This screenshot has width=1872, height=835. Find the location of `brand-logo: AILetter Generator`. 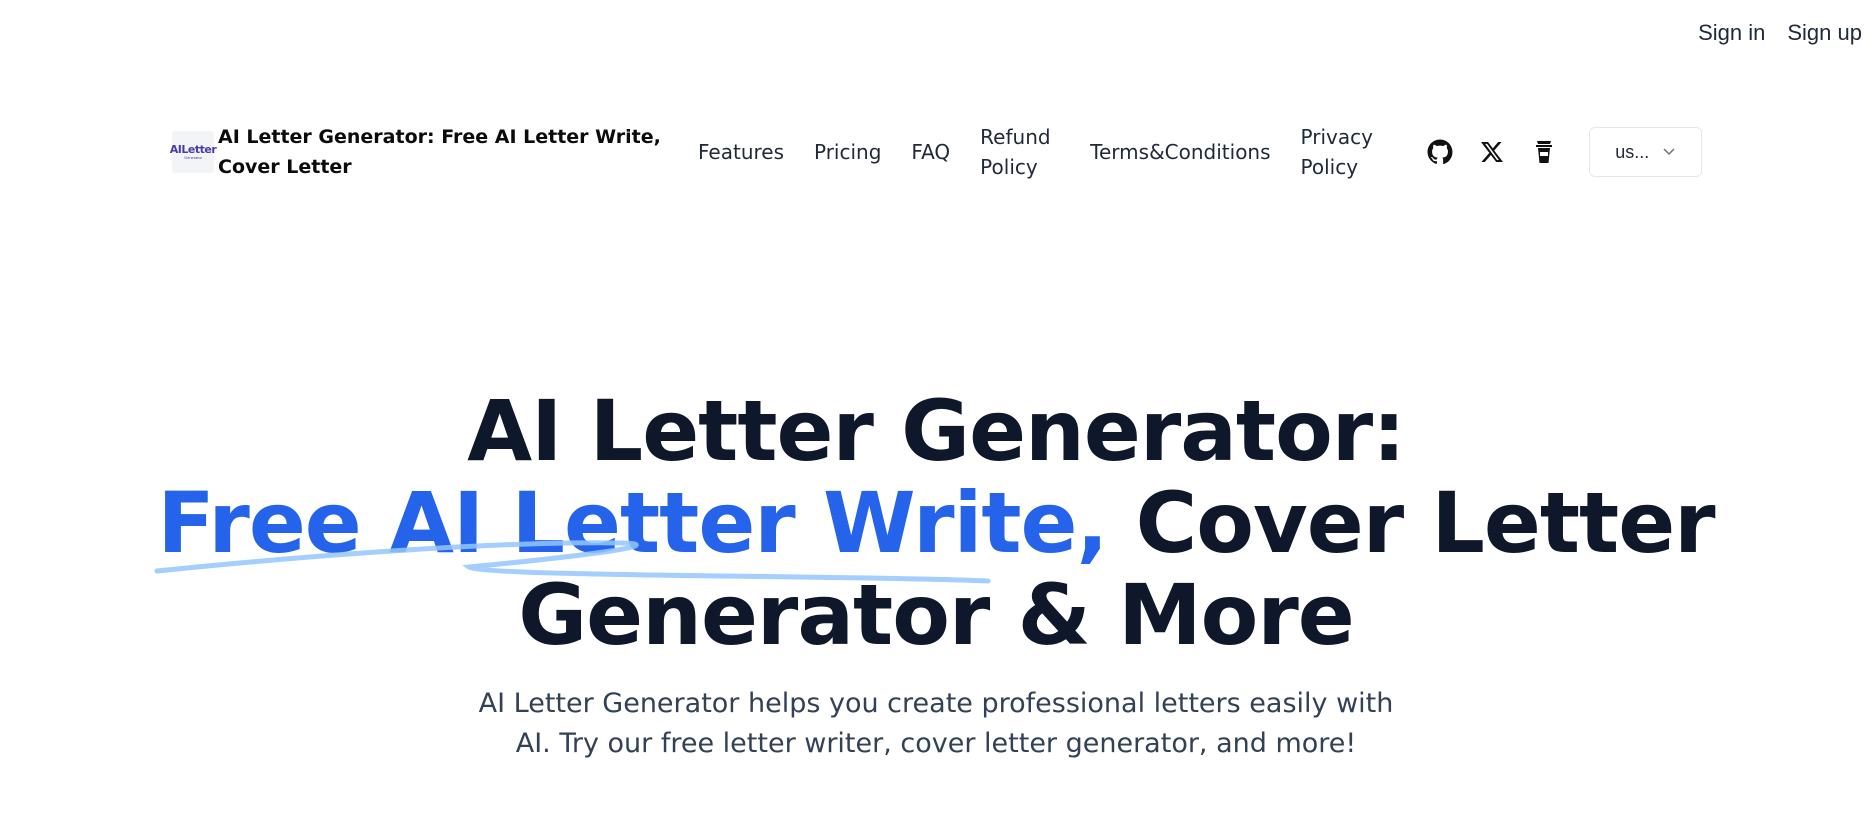

brand-logo: AILetter Generator is located at coordinates (193, 152).